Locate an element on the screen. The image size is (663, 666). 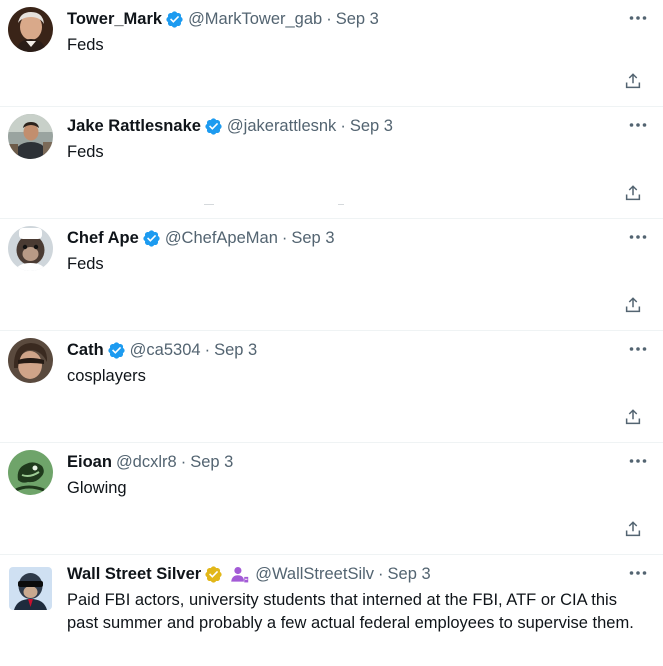
user-handle: @dcxlr8 is located at coordinates (146, 462).